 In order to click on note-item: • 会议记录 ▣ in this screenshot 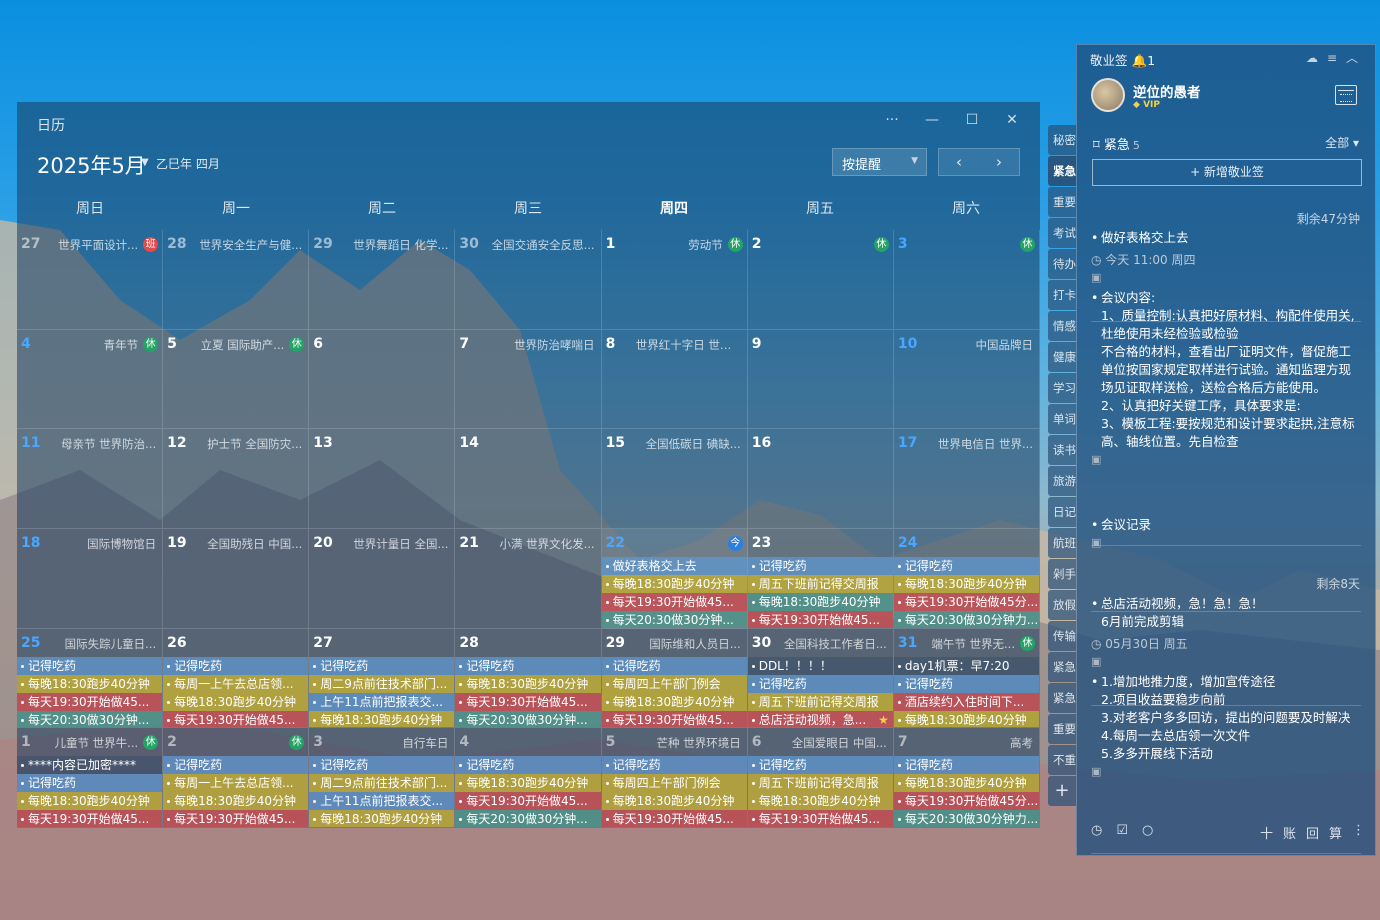, I will do `click(1226, 534)`.